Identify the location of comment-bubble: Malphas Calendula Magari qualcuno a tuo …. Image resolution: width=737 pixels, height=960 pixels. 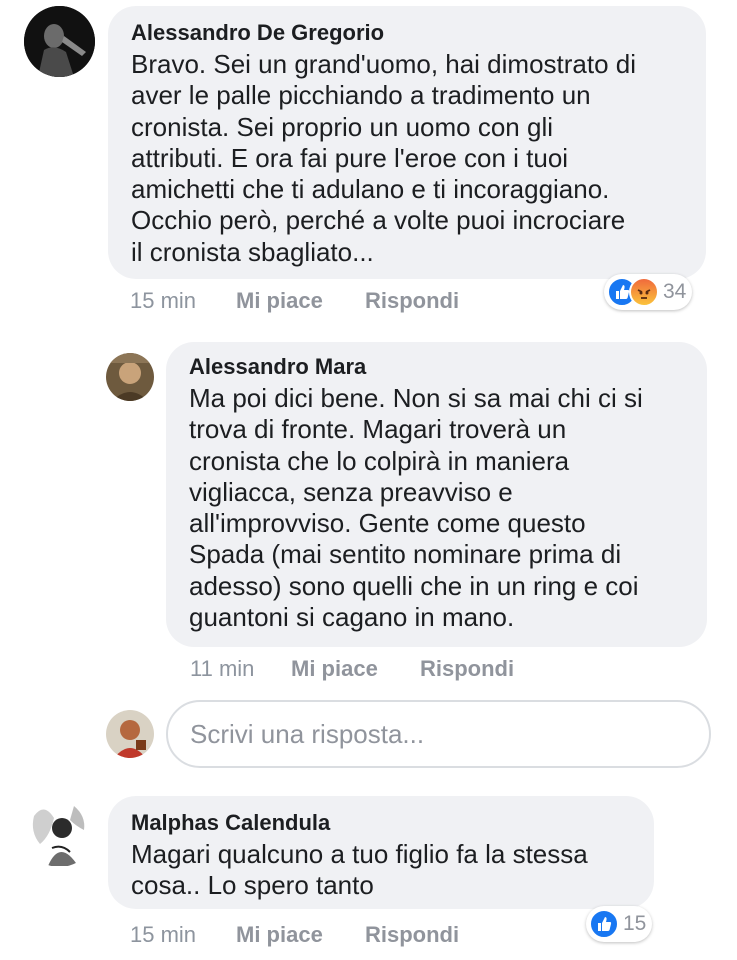
(381, 852).